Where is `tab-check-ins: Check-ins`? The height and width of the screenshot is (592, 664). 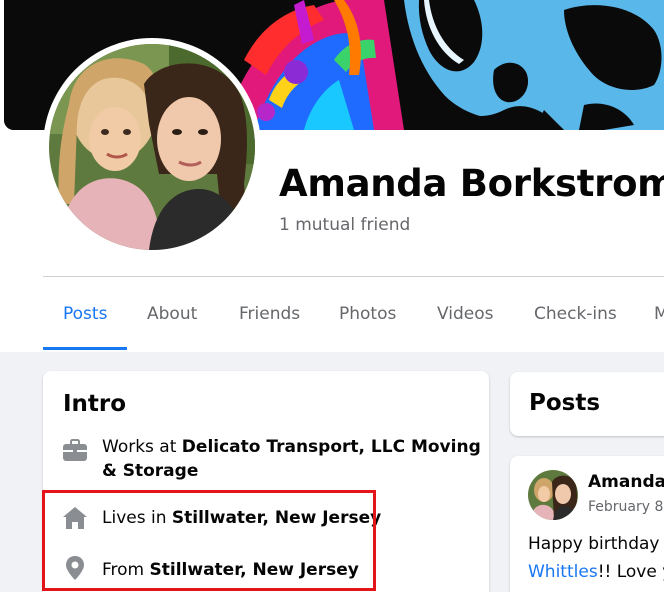
tab-check-ins: Check-ins is located at coordinates (575, 317).